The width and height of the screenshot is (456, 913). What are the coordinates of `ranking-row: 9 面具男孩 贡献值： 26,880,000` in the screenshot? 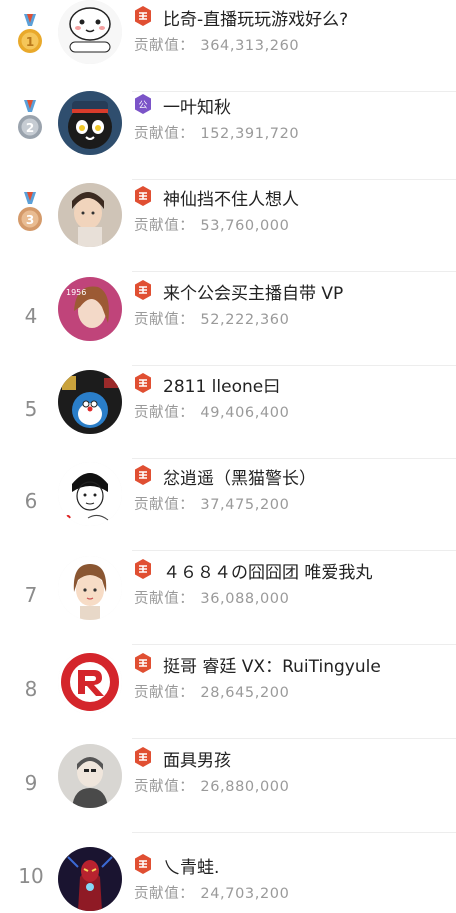 It's located at (228, 787).